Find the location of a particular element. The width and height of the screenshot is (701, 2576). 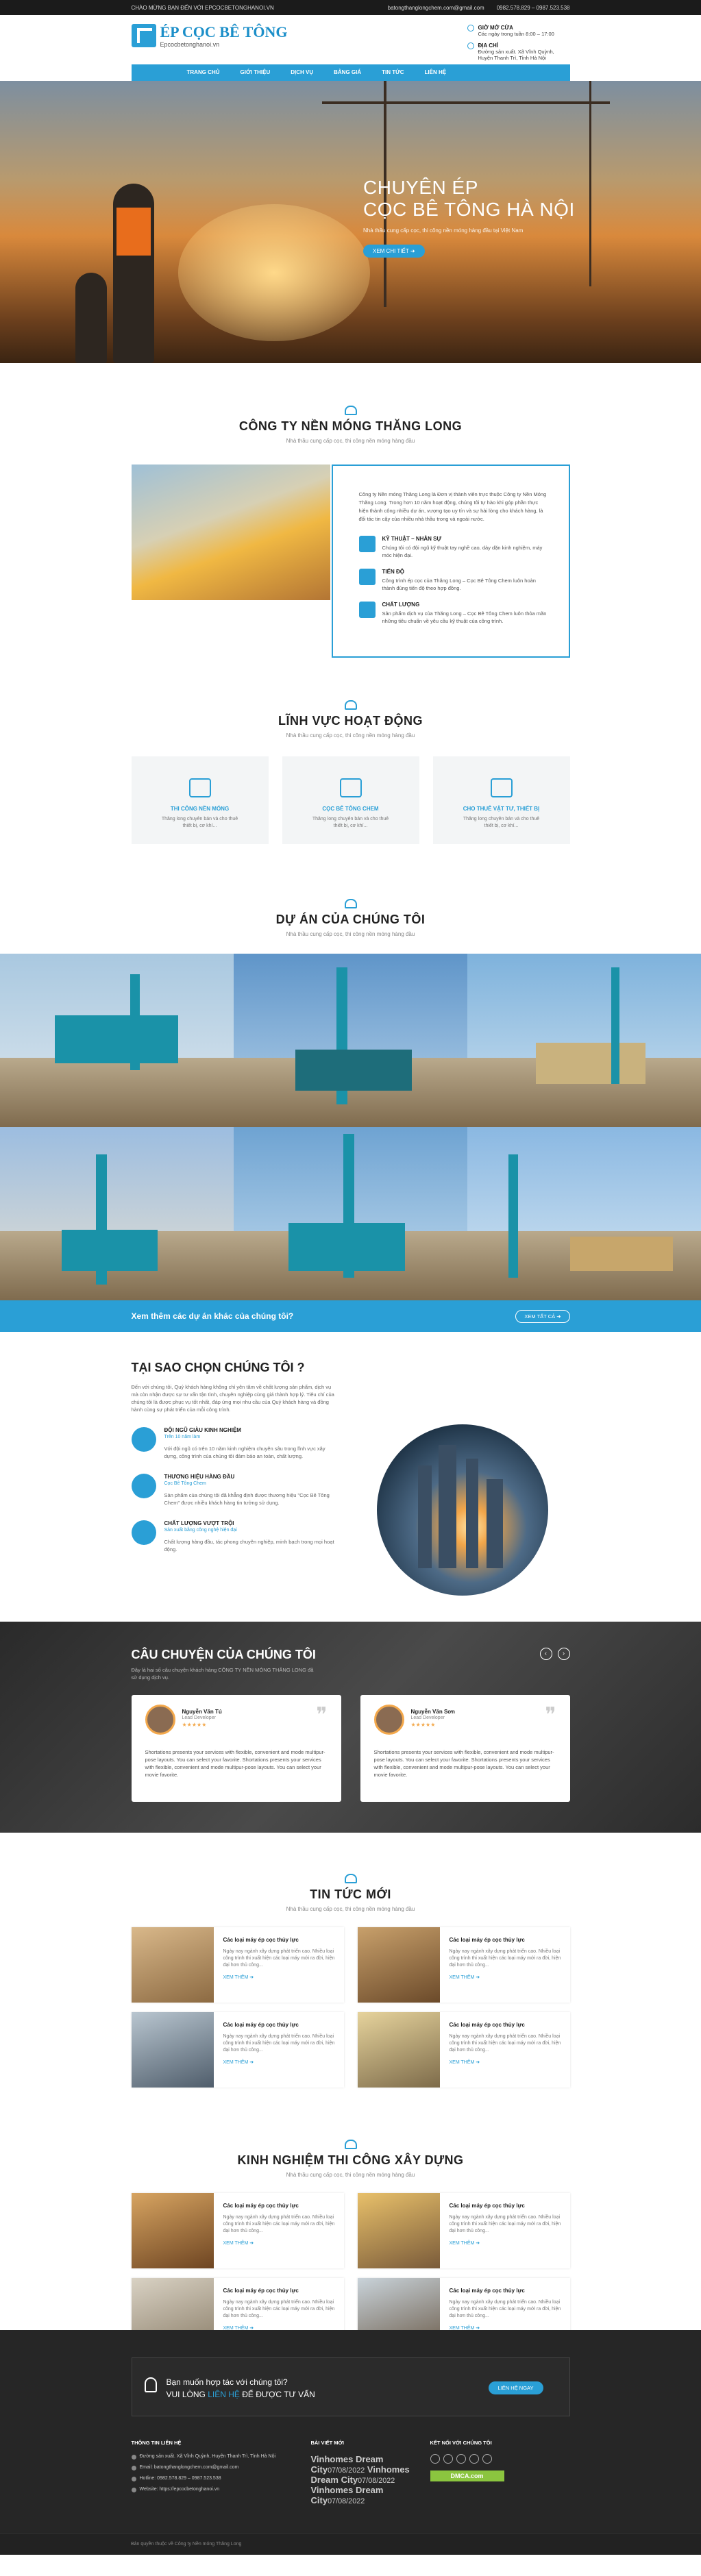

twitter-icon is located at coordinates (448, 2459).